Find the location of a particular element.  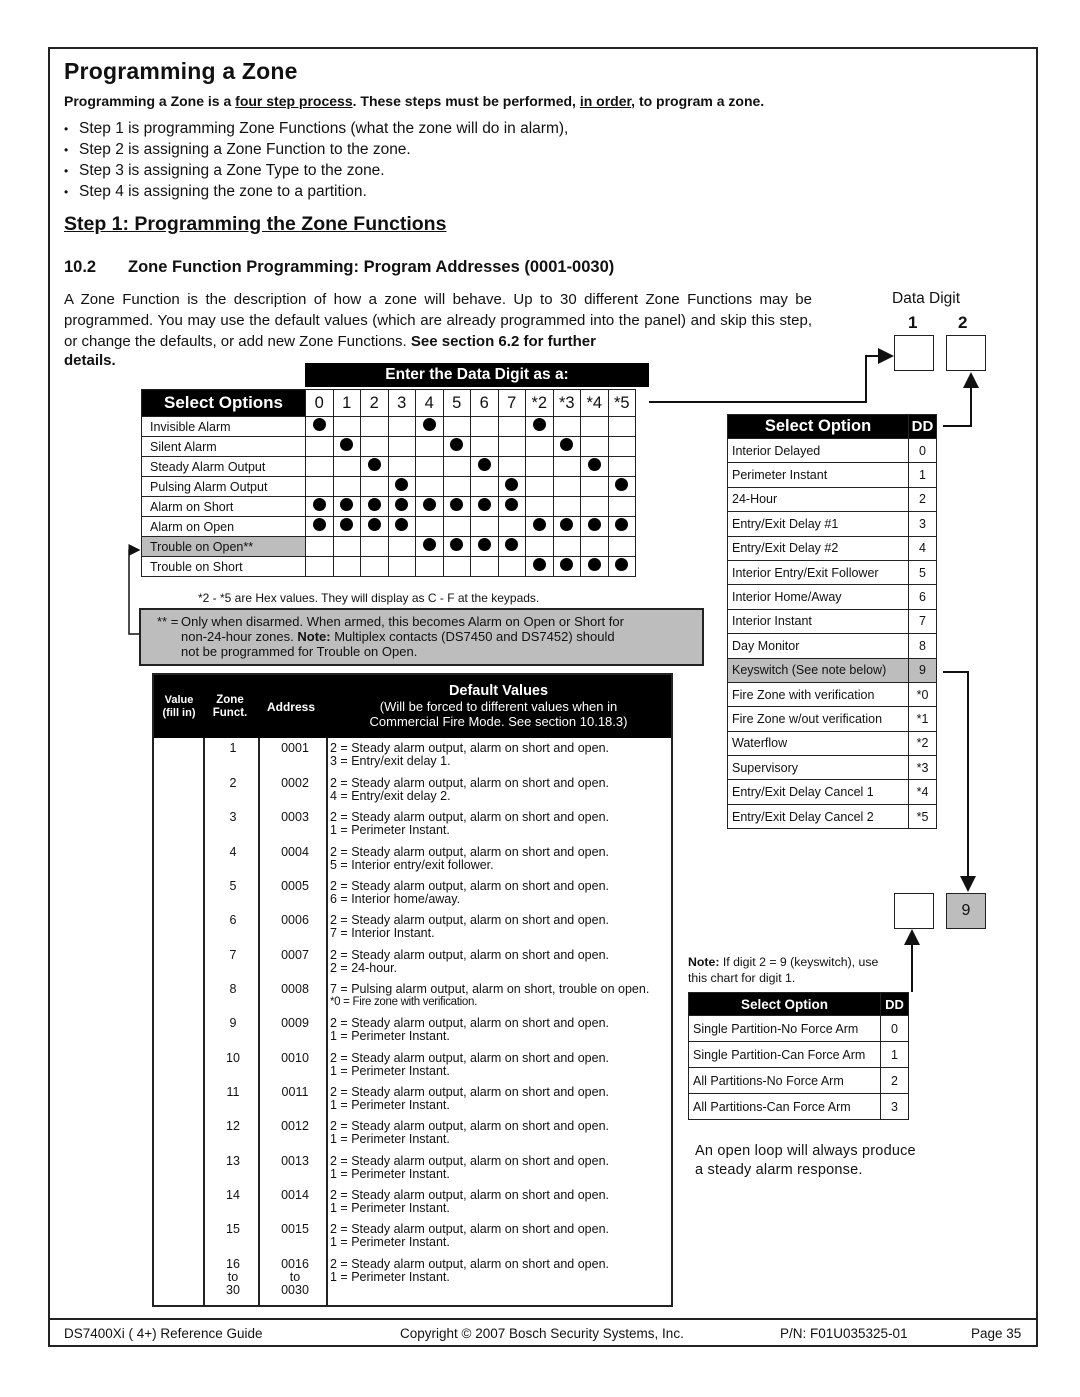

keyswitch-digit-1-box is located at coordinates (914, 911).